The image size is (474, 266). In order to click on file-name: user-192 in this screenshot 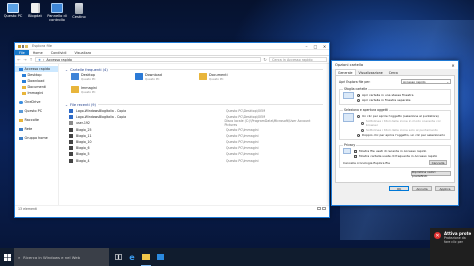, I will do `click(82, 123)`.